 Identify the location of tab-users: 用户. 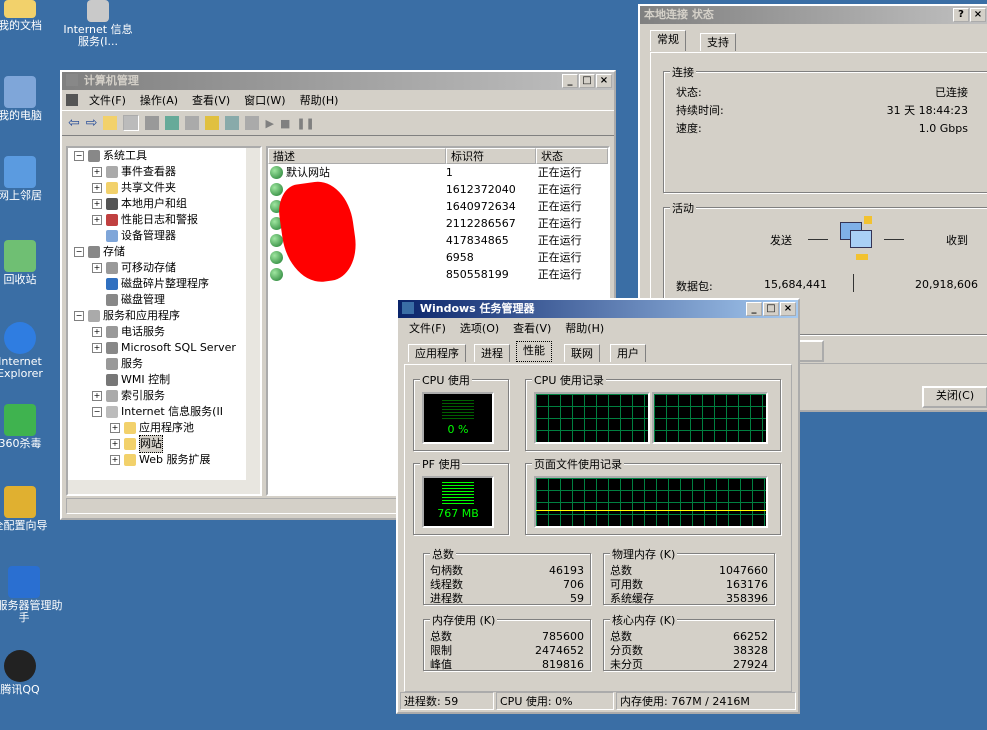
(628, 353).